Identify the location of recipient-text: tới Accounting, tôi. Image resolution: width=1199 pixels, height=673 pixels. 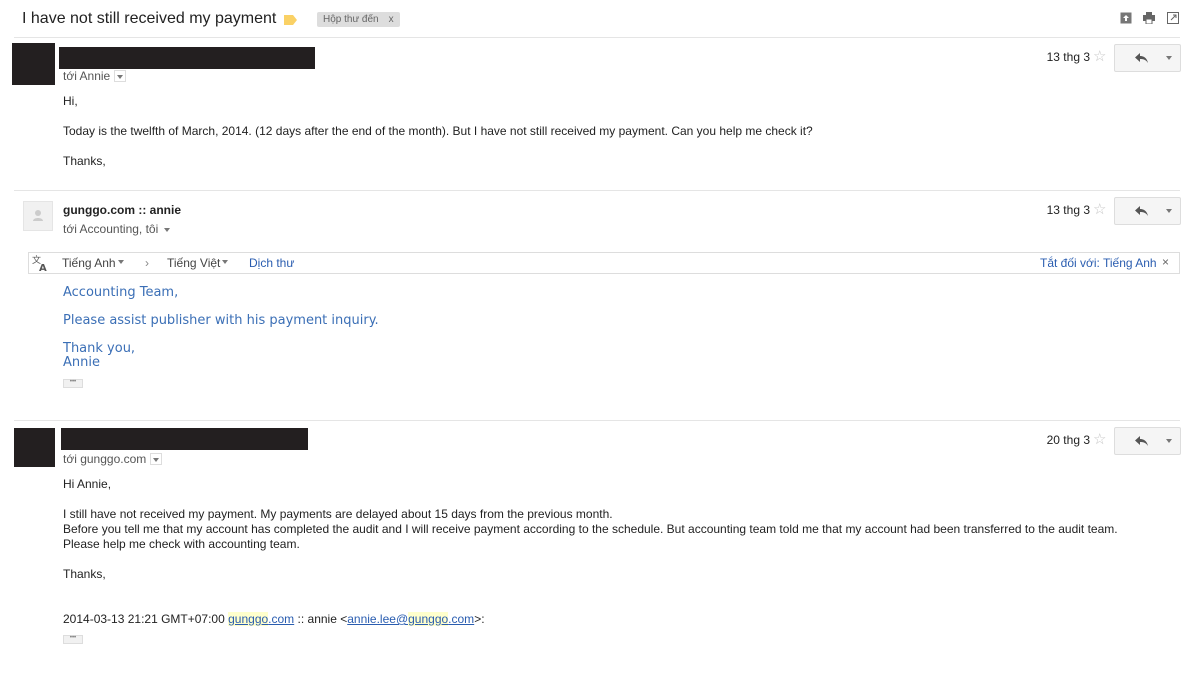
(111, 229).